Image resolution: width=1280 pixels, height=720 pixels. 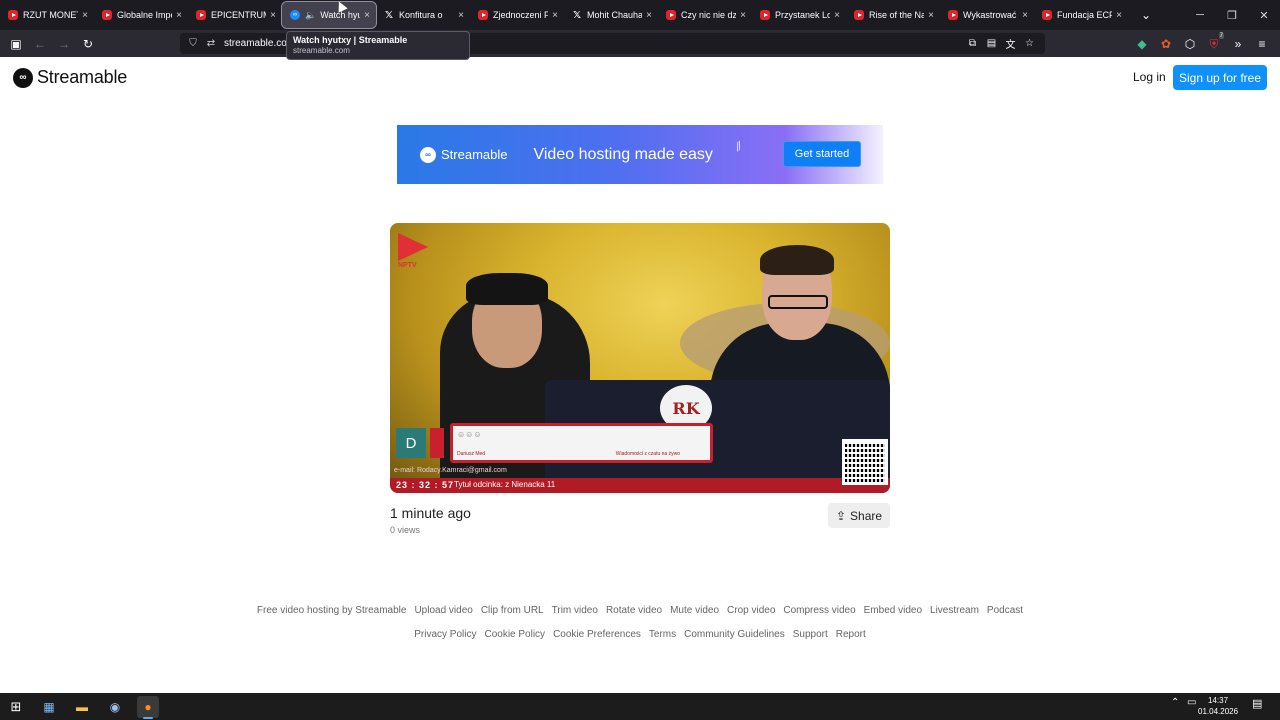 I want to click on footer-link: Crop video, so click(x=751, y=610).